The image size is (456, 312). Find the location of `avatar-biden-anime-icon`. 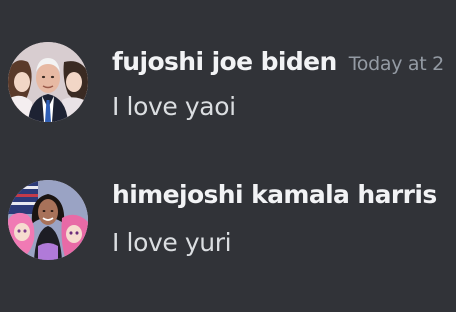

avatar-biden-anime-icon is located at coordinates (48, 82).